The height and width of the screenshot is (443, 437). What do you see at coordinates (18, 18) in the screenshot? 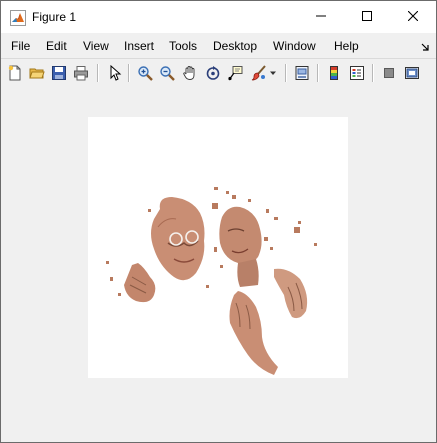
I see `matlab-icon` at bounding box center [18, 18].